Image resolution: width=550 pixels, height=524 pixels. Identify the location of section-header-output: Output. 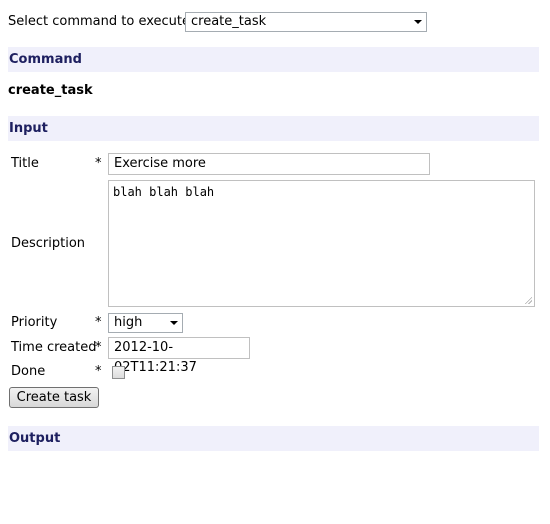
(273, 438).